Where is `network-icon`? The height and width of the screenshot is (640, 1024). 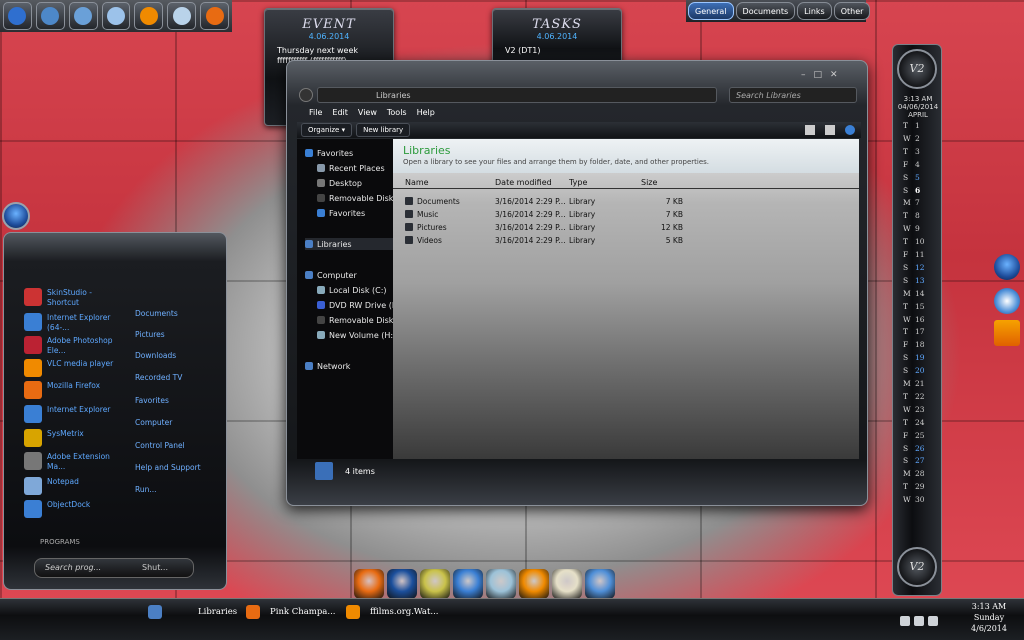
network-icon is located at coordinates (919, 621).